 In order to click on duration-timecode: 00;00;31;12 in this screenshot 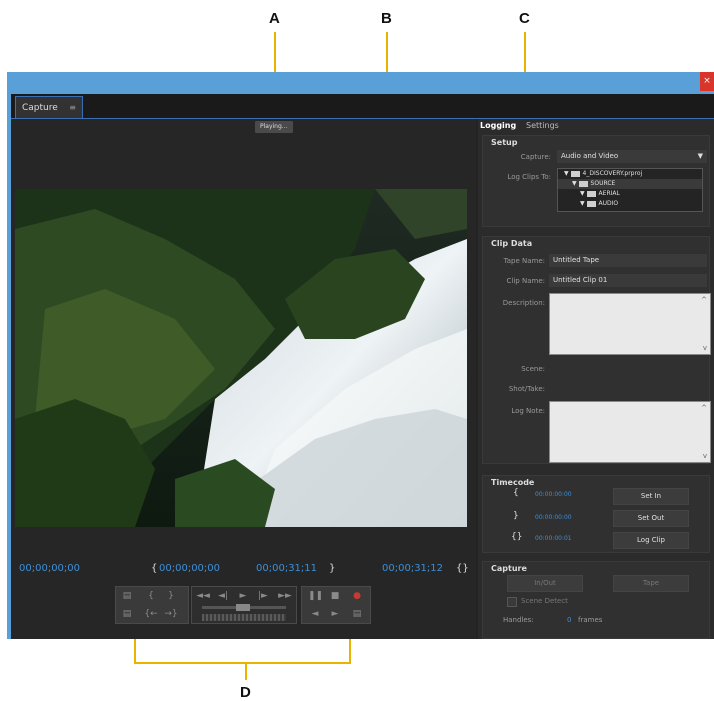, I will do `click(412, 568)`.